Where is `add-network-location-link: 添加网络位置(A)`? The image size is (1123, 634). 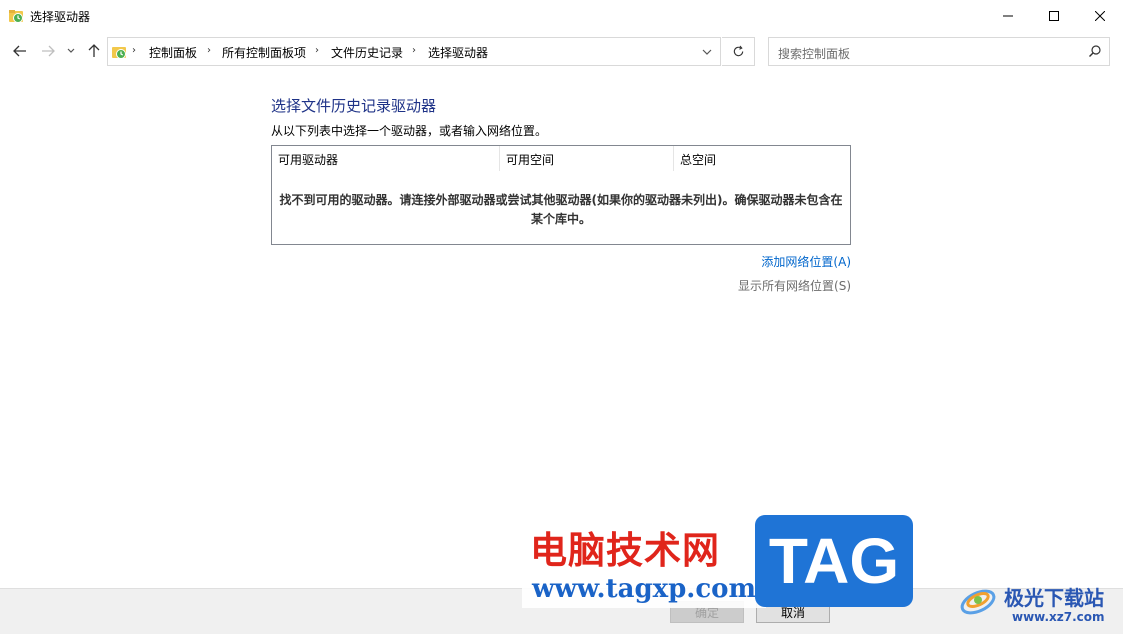 add-network-location-link: 添加网络位置(A) is located at coordinates (806, 261).